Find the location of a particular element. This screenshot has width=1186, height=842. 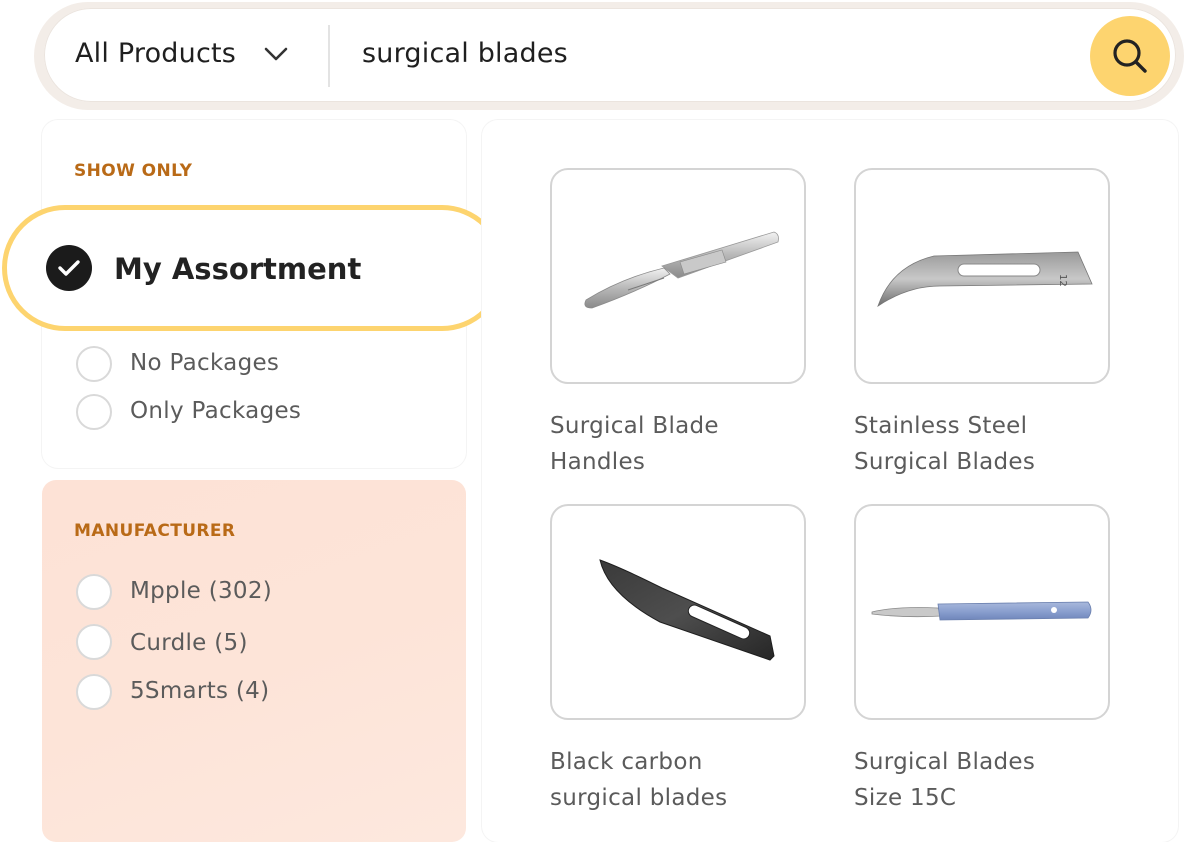

product-title-line1: Black carbon is located at coordinates (670, 762).